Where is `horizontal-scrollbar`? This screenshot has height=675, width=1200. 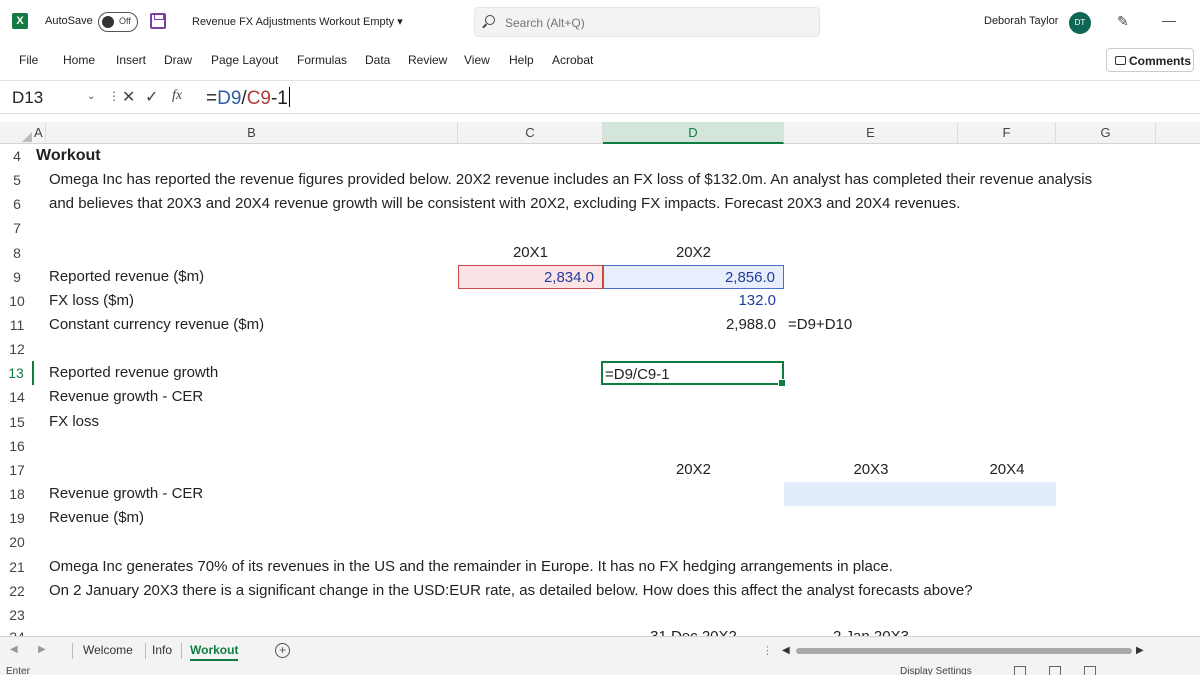
horizontal-scrollbar is located at coordinates (964, 651).